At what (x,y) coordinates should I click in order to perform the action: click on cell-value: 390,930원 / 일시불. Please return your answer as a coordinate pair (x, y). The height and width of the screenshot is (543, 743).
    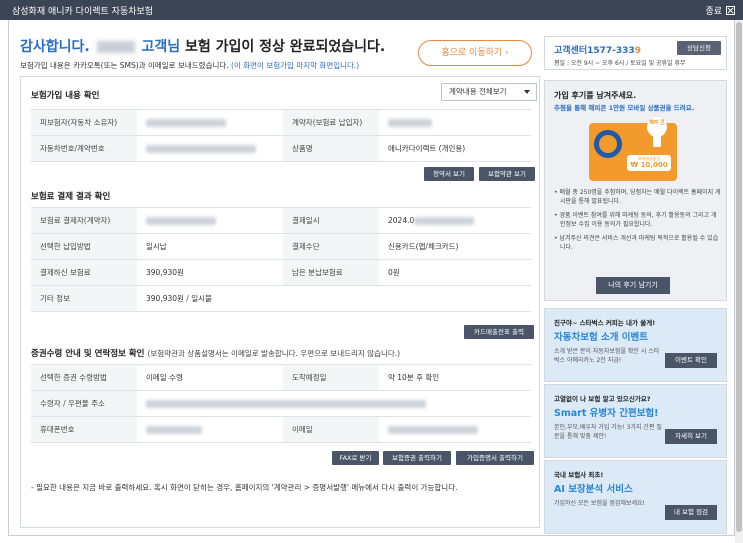
    Looking at the image, I should click on (334, 298).